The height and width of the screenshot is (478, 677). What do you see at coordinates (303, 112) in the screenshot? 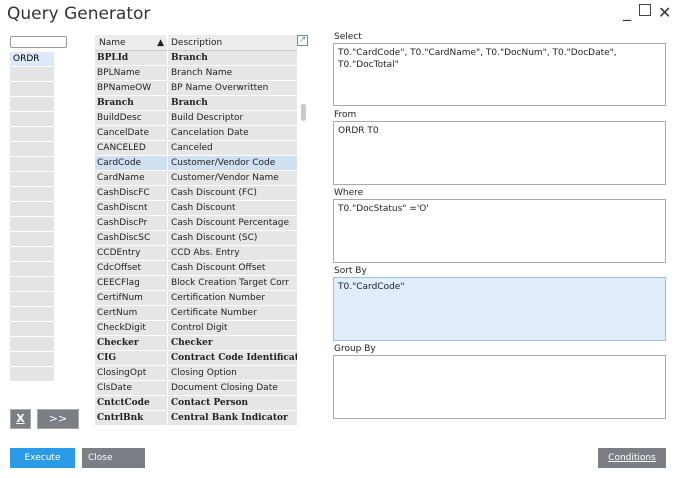
I see `scrollbar-thumb` at bounding box center [303, 112].